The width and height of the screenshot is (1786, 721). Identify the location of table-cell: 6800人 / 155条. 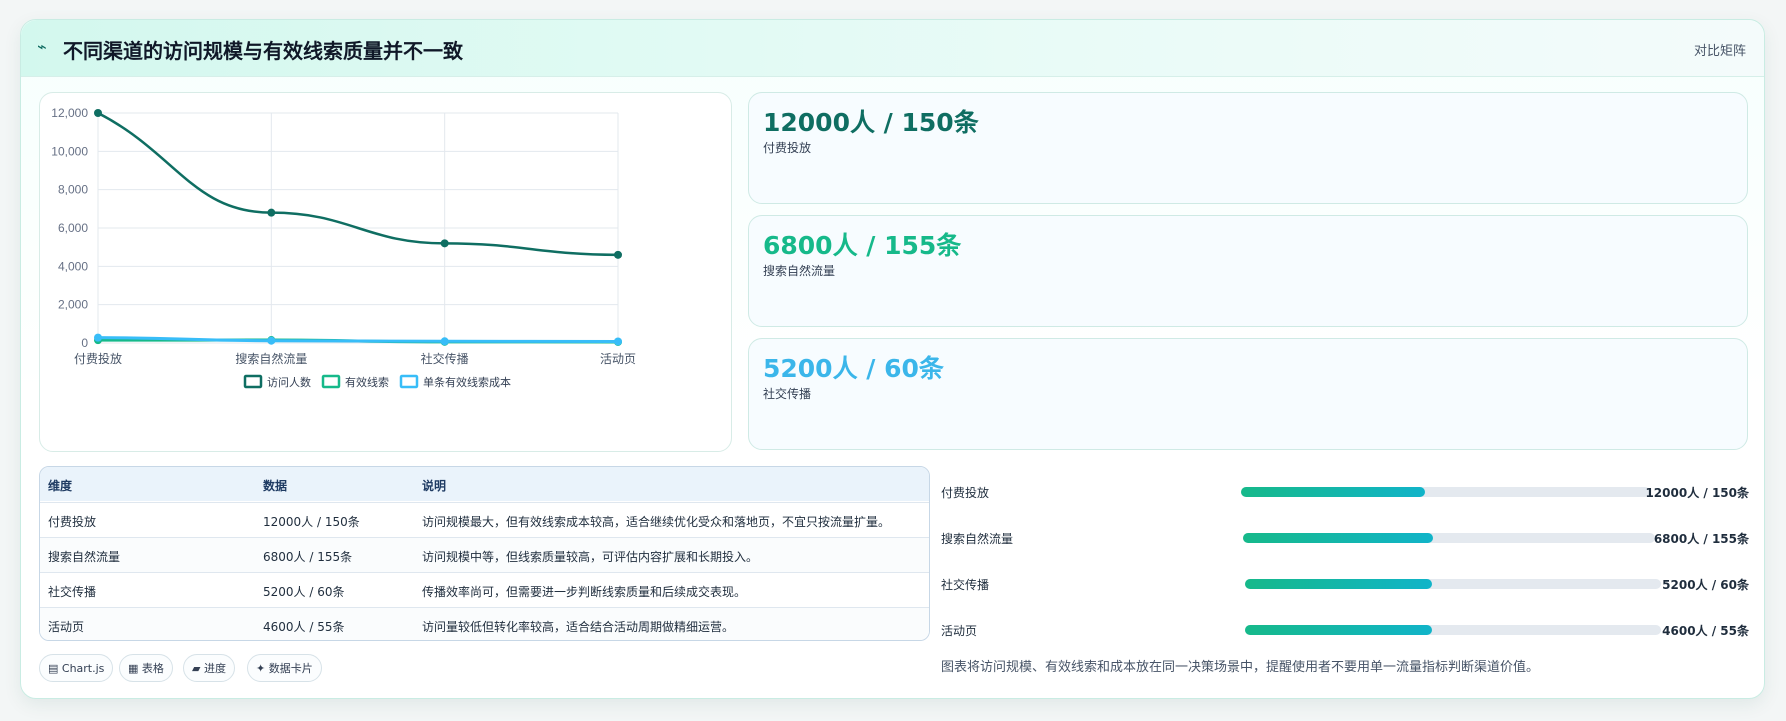
(308, 557).